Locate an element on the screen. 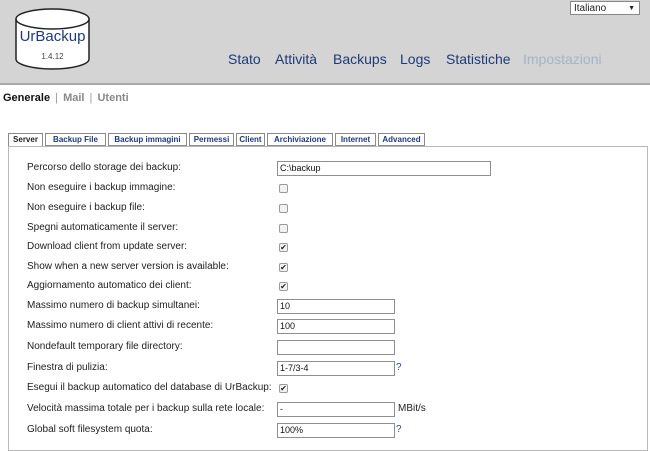 This screenshot has width=650, height=451. autoshutdown-checkbox is located at coordinates (283, 228).